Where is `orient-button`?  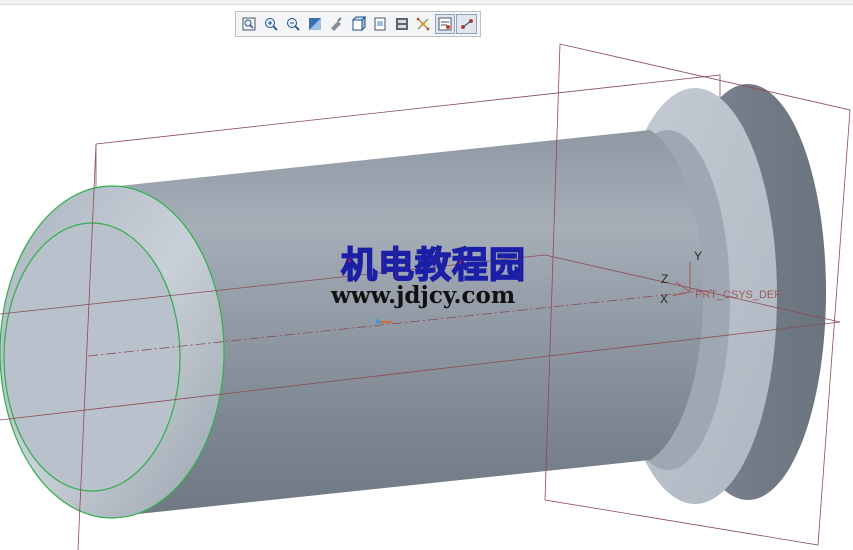
orient-button is located at coordinates (336, 24).